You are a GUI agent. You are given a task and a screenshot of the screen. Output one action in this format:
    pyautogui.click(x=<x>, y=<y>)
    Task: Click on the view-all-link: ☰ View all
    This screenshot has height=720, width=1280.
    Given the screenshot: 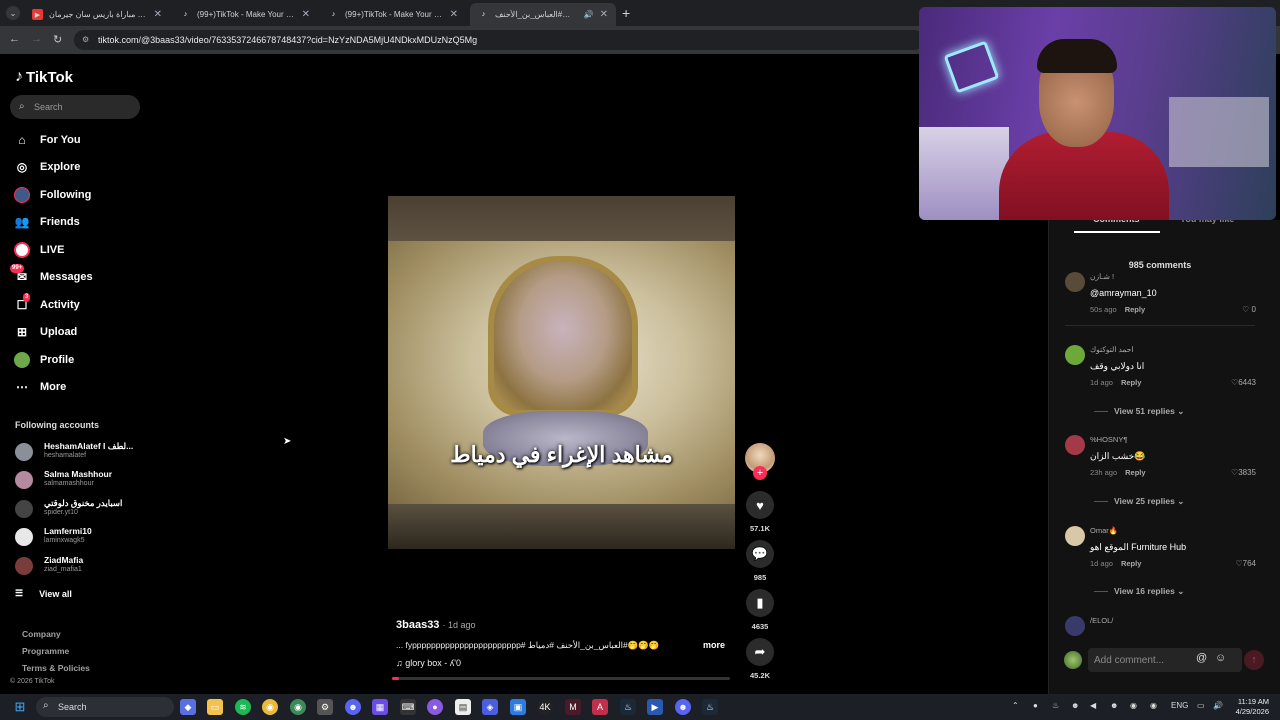 What is the action you would take?
    pyautogui.click(x=43, y=593)
    